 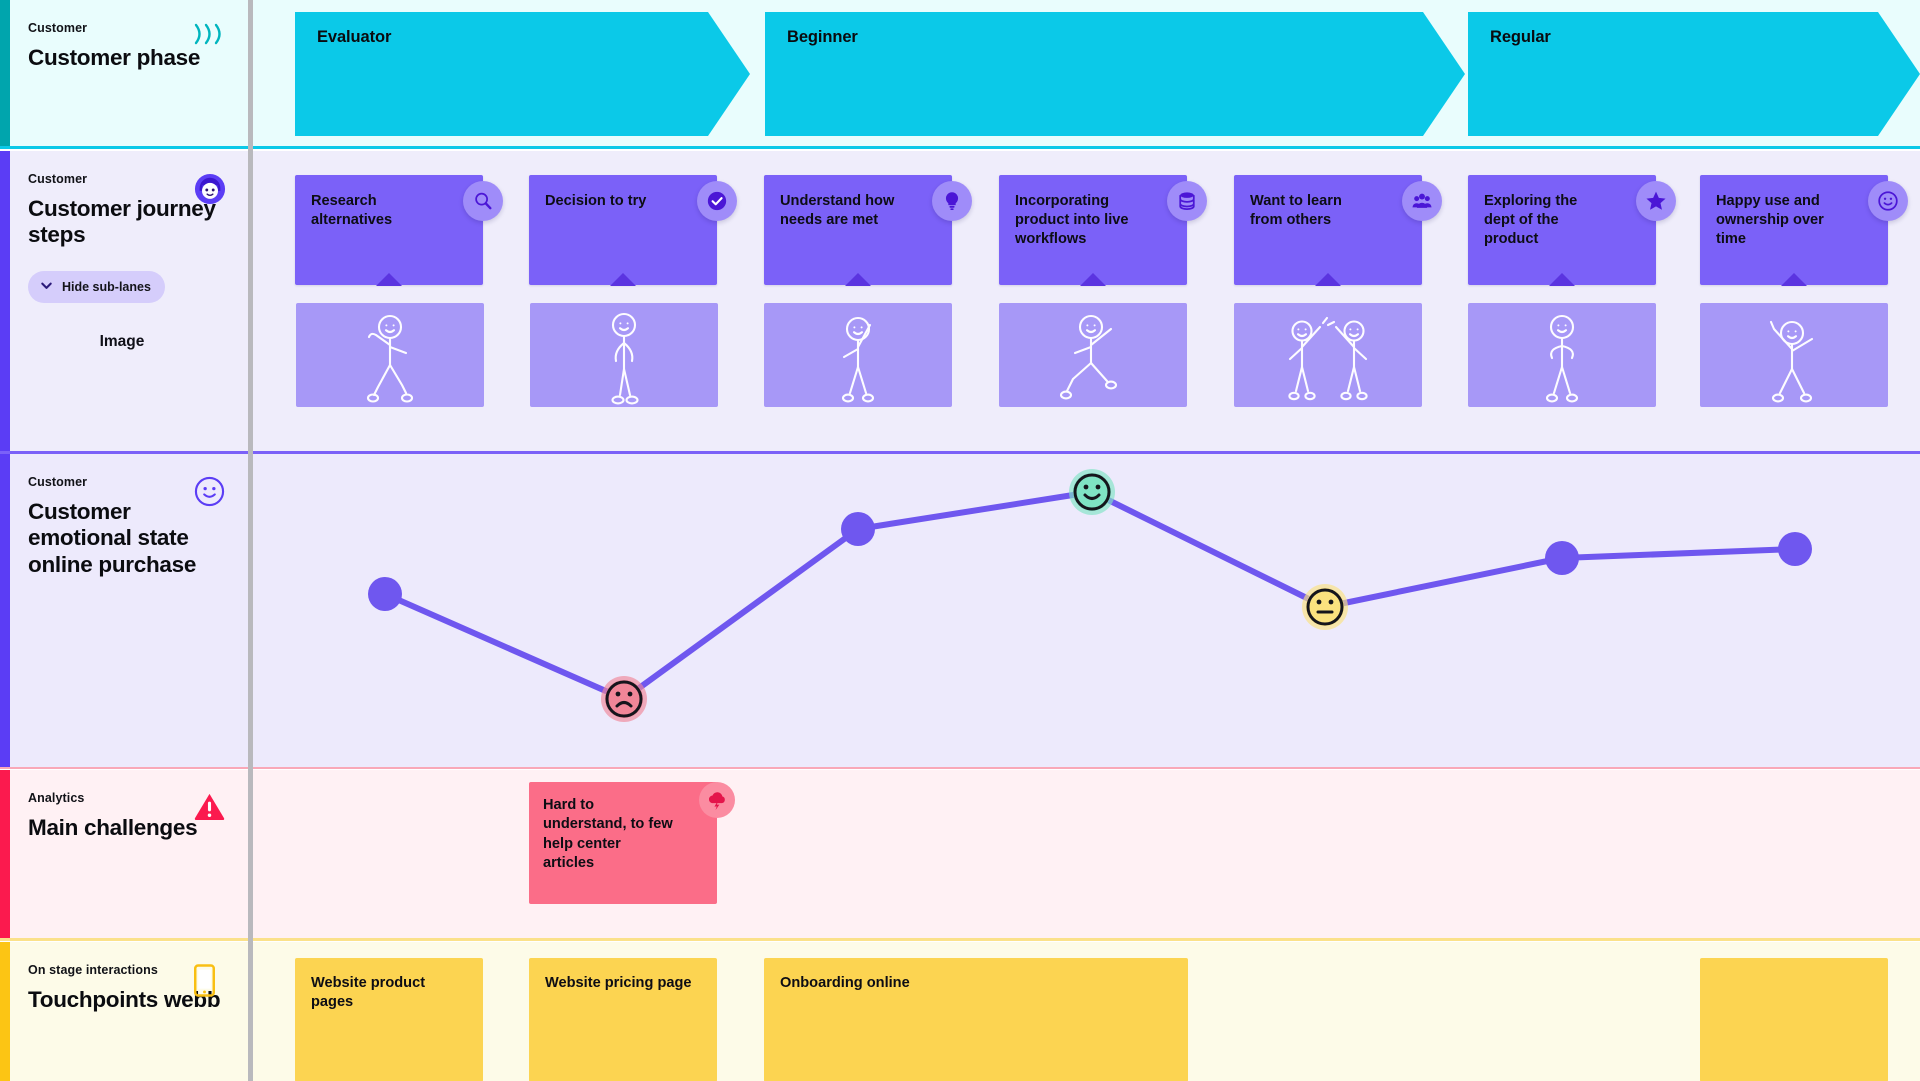 What do you see at coordinates (5, 855) in the screenshot?
I see `lane-accent-bar` at bounding box center [5, 855].